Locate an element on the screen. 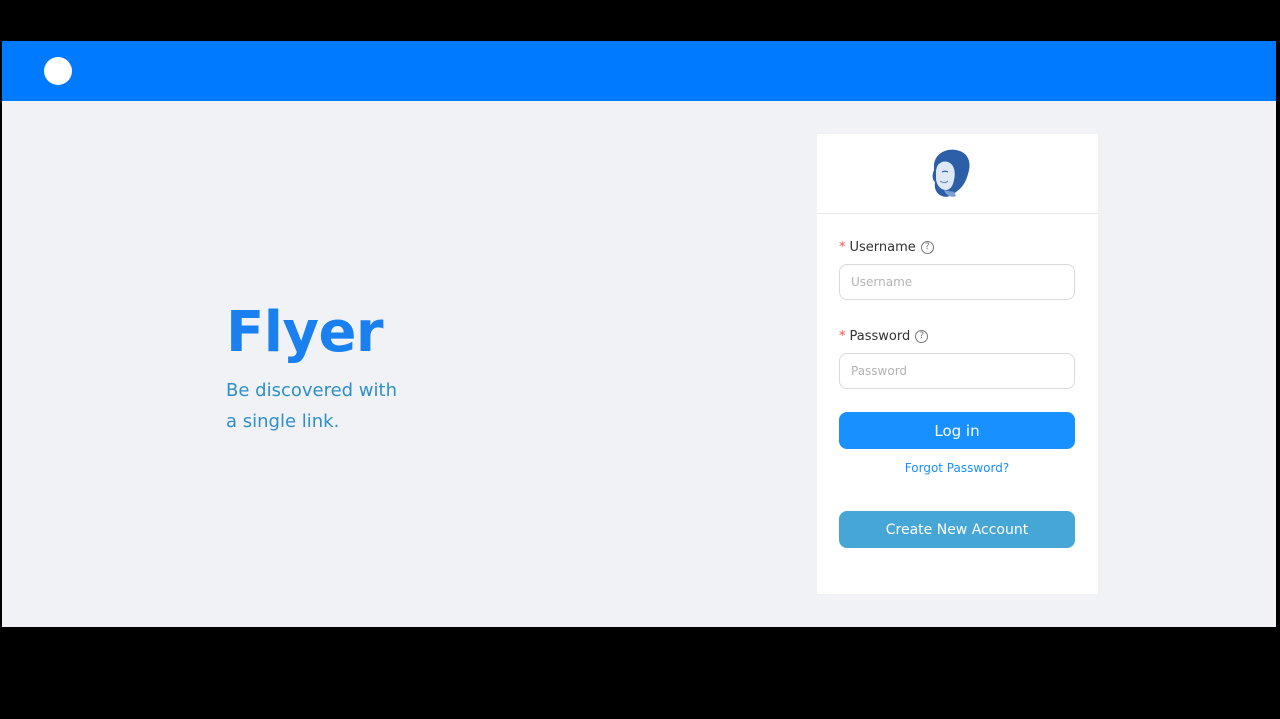  top-bar is located at coordinates (639, 71).